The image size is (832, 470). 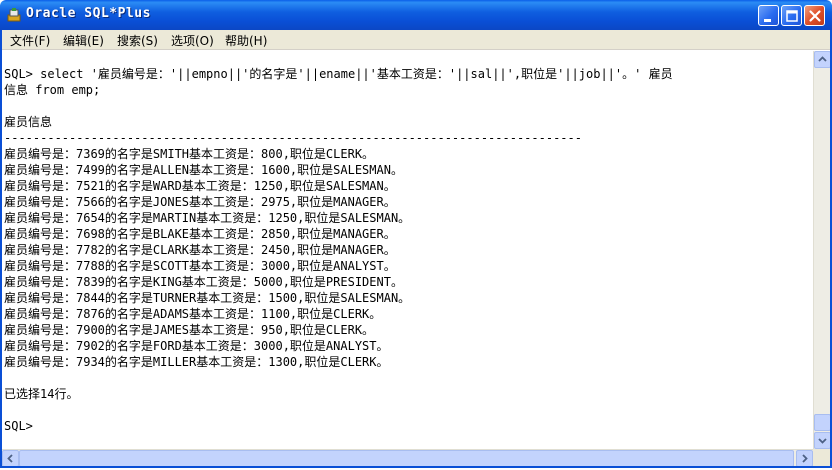 I want to click on scroll-left-button, so click(x=10, y=458).